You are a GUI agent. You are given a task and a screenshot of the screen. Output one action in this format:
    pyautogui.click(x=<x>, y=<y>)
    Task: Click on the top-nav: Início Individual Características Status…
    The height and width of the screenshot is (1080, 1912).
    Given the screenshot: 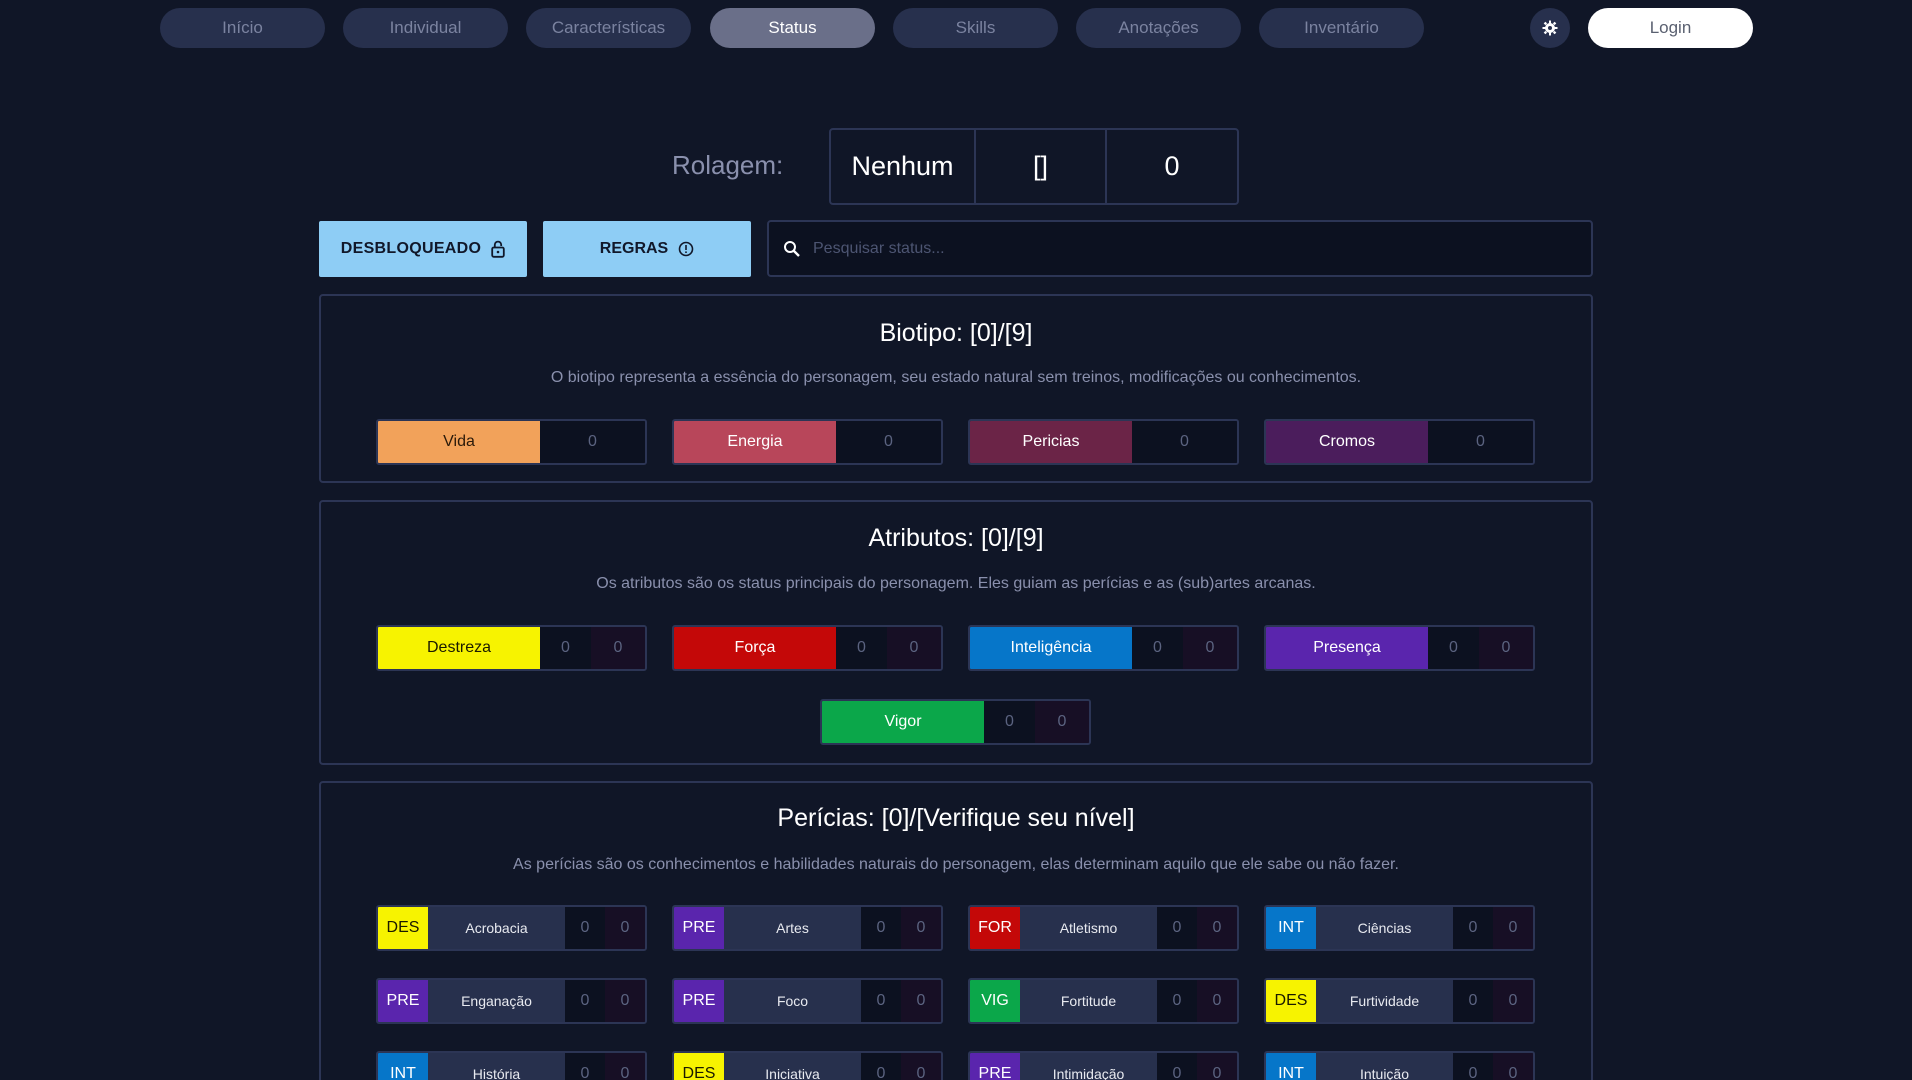 What is the action you would take?
    pyautogui.click(x=956, y=28)
    